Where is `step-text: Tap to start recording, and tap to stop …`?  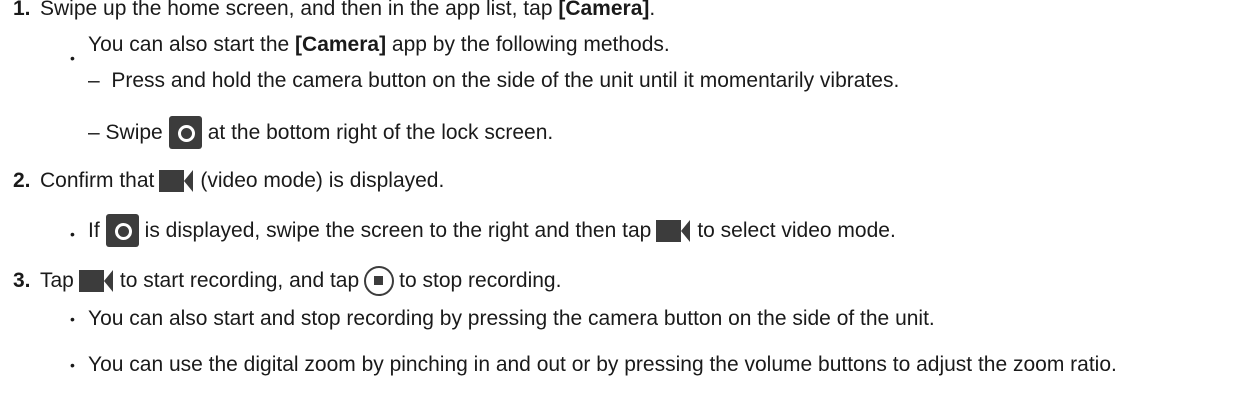
step-text: Tap to start recording, and tap to stop … is located at coordinates (300, 281).